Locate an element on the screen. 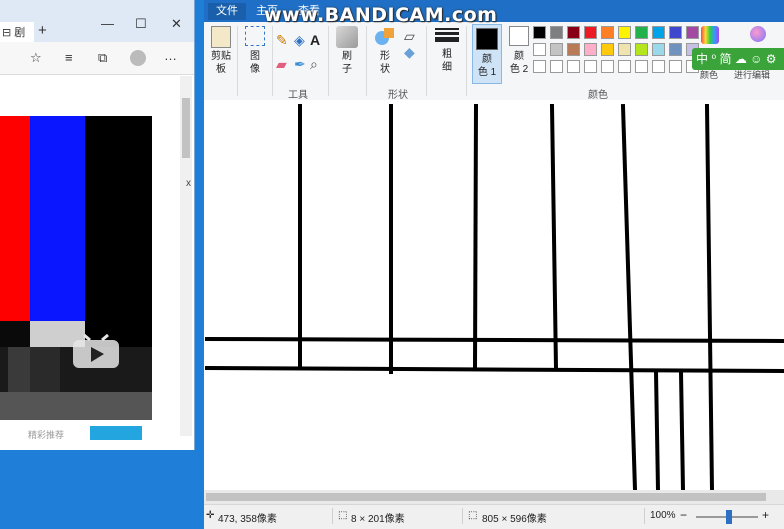 The height and width of the screenshot is (529, 784). clipboard-label: 剪贴 板 is located at coordinates (221, 63).